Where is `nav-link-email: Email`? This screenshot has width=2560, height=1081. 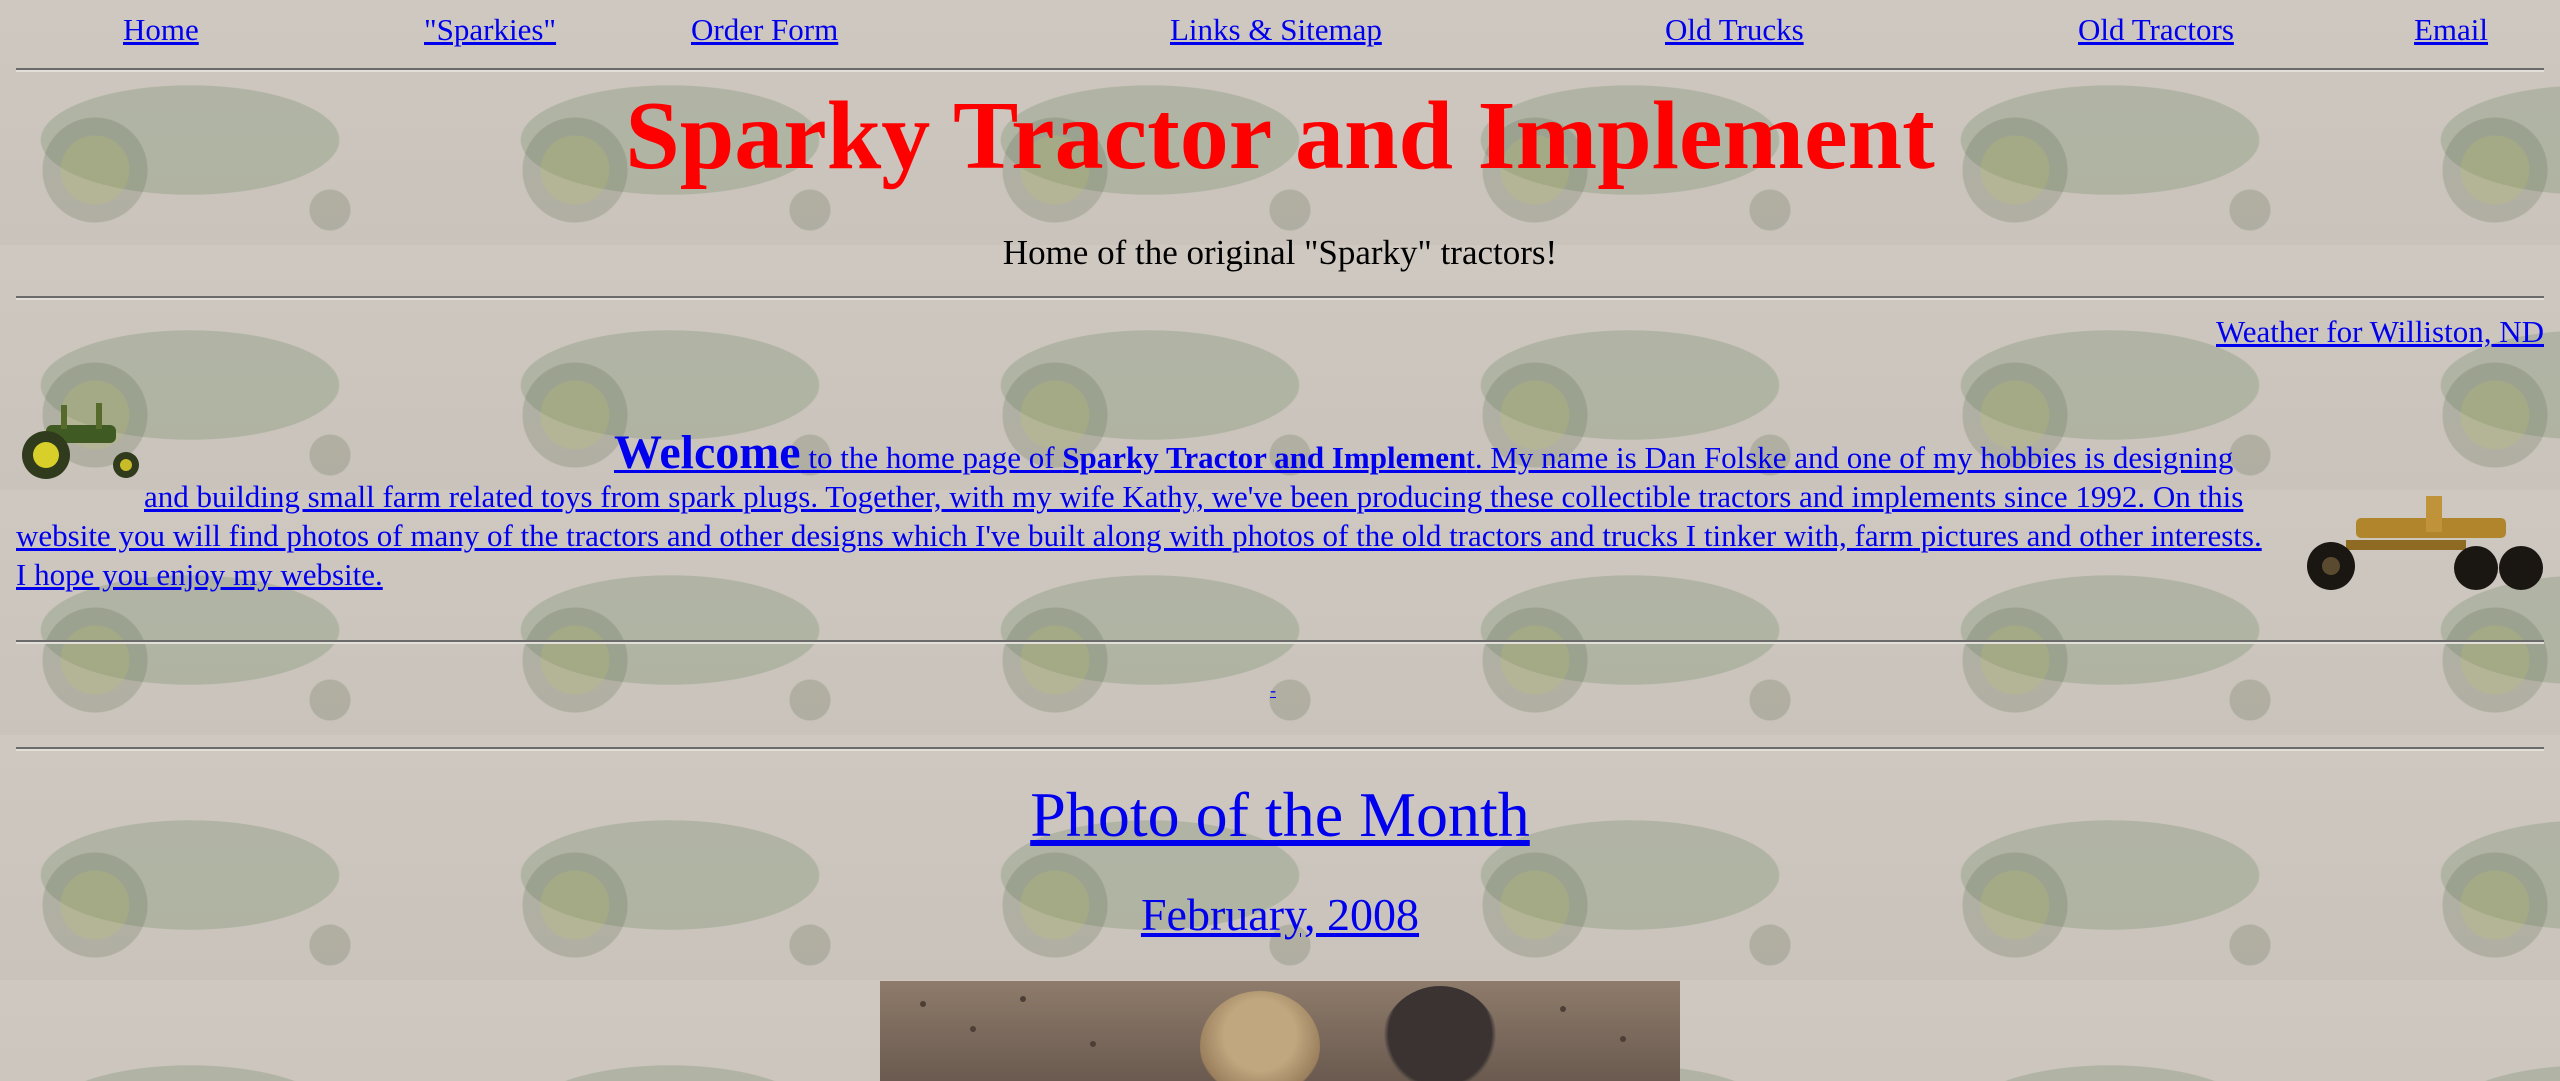
nav-link-email: Email is located at coordinates (2451, 30).